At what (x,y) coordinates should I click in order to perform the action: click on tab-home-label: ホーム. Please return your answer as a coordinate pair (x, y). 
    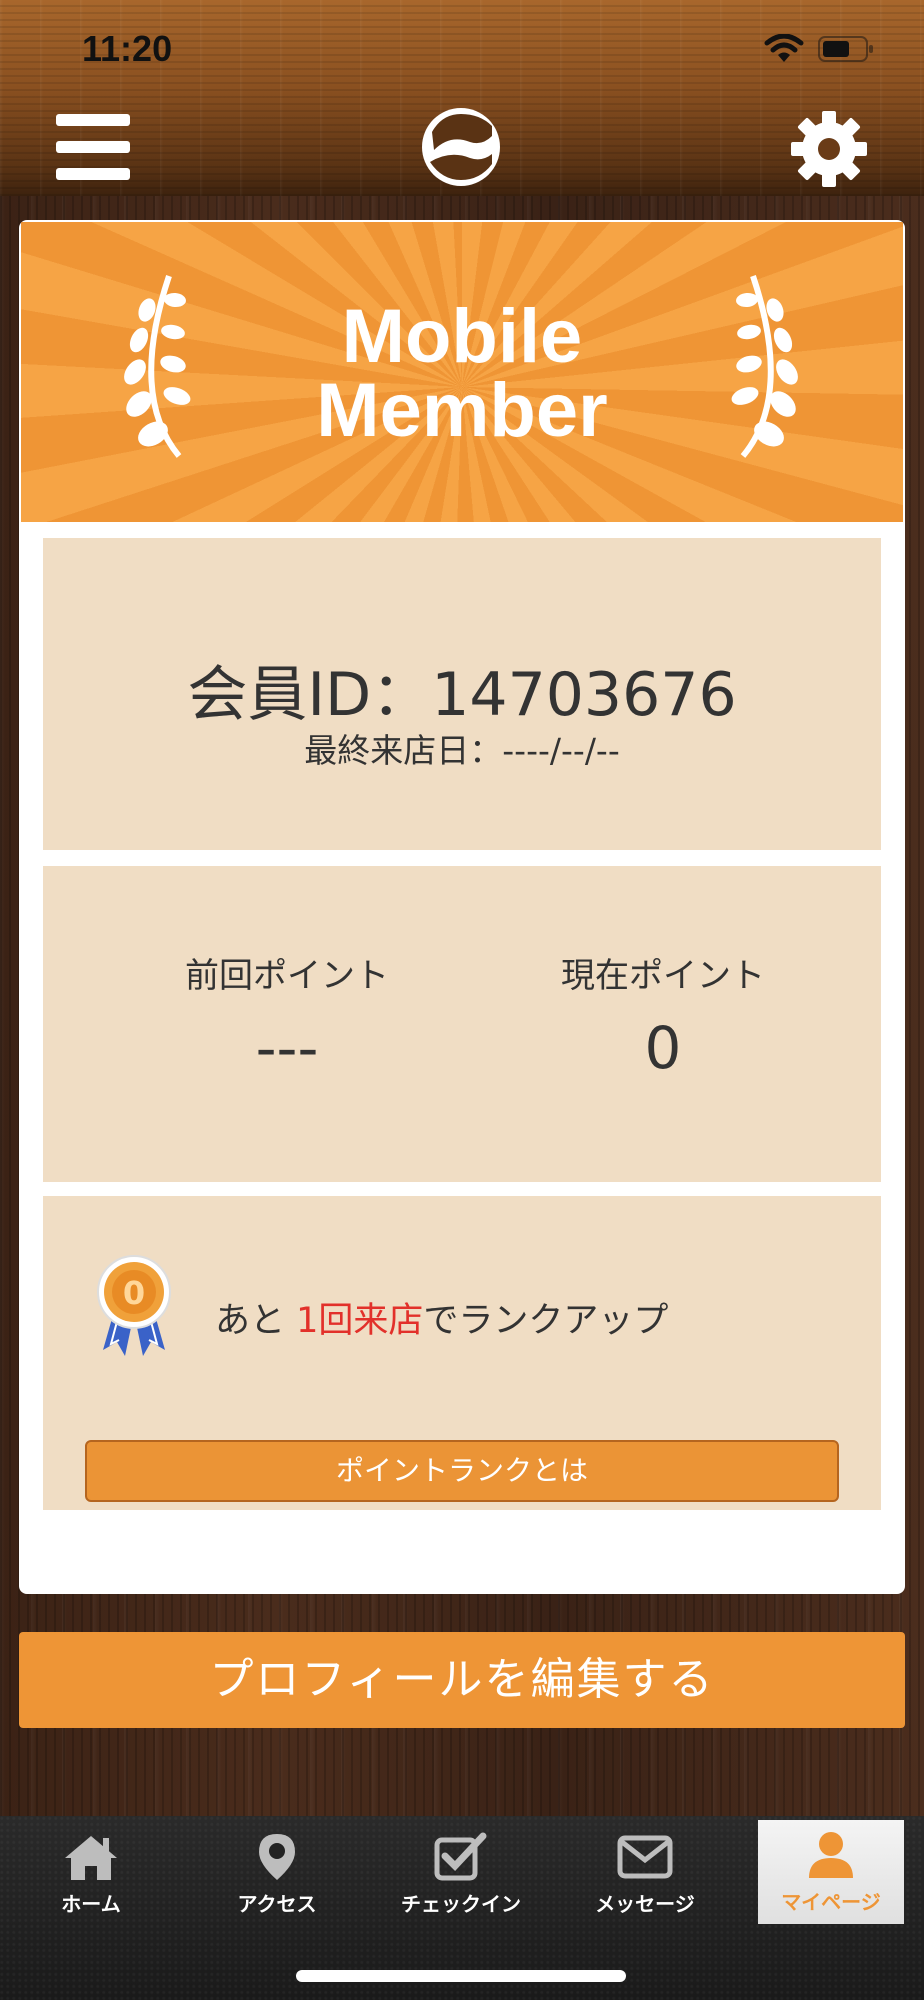
    Looking at the image, I should click on (91, 1904).